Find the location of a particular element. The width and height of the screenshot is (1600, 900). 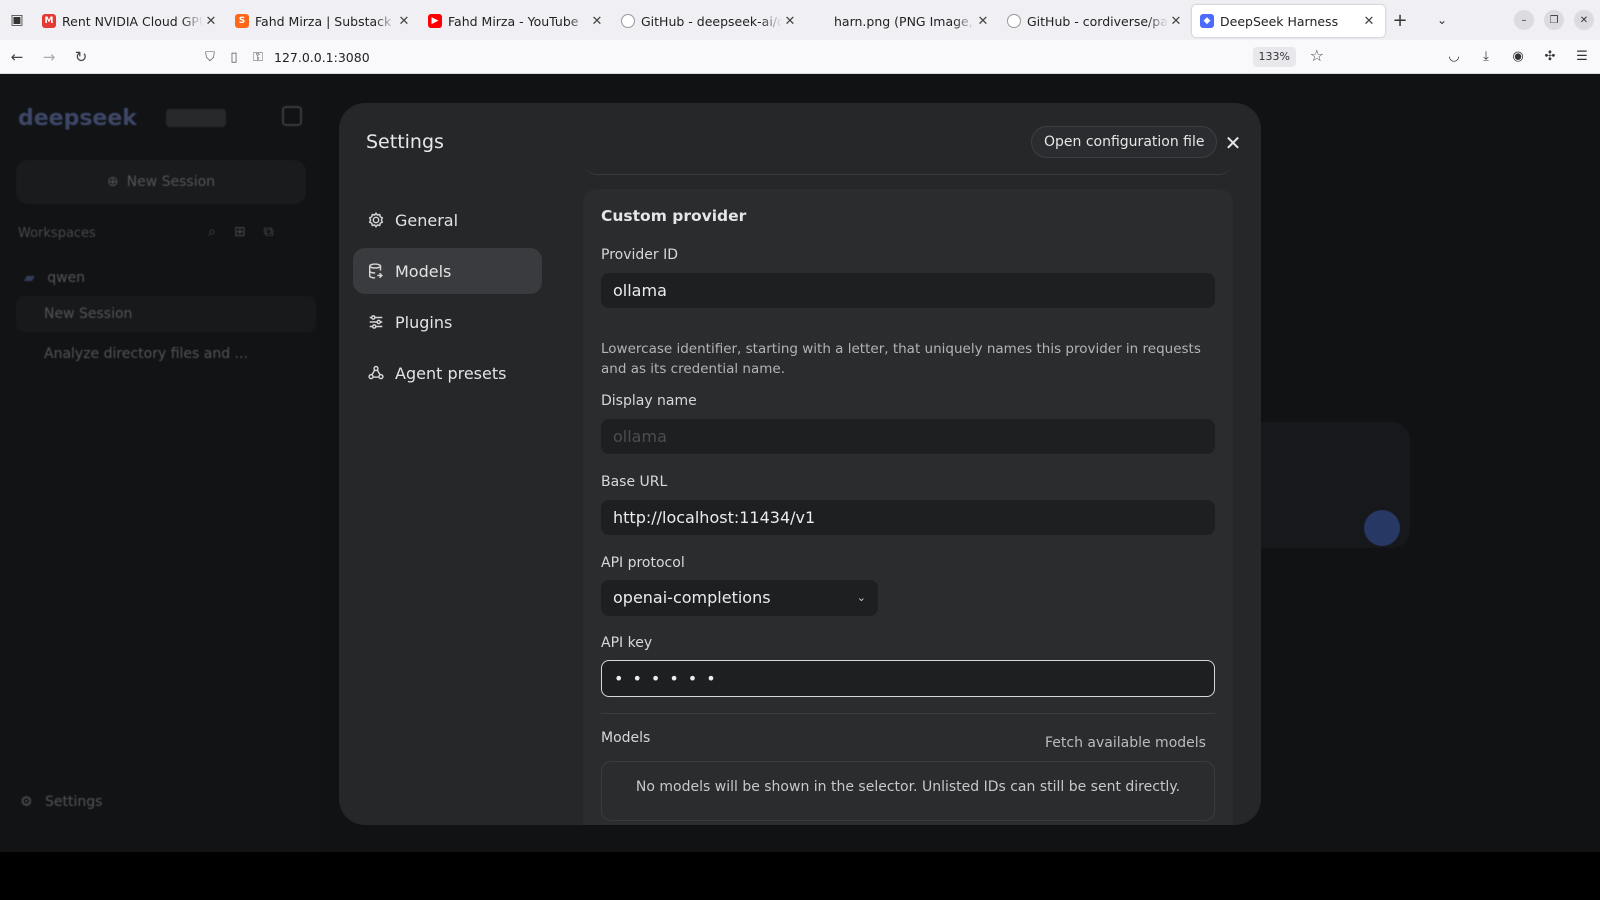

toolbar-icons: ◡ ⤓ ◉ ✣ ☰ is located at coordinates (1518, 56).